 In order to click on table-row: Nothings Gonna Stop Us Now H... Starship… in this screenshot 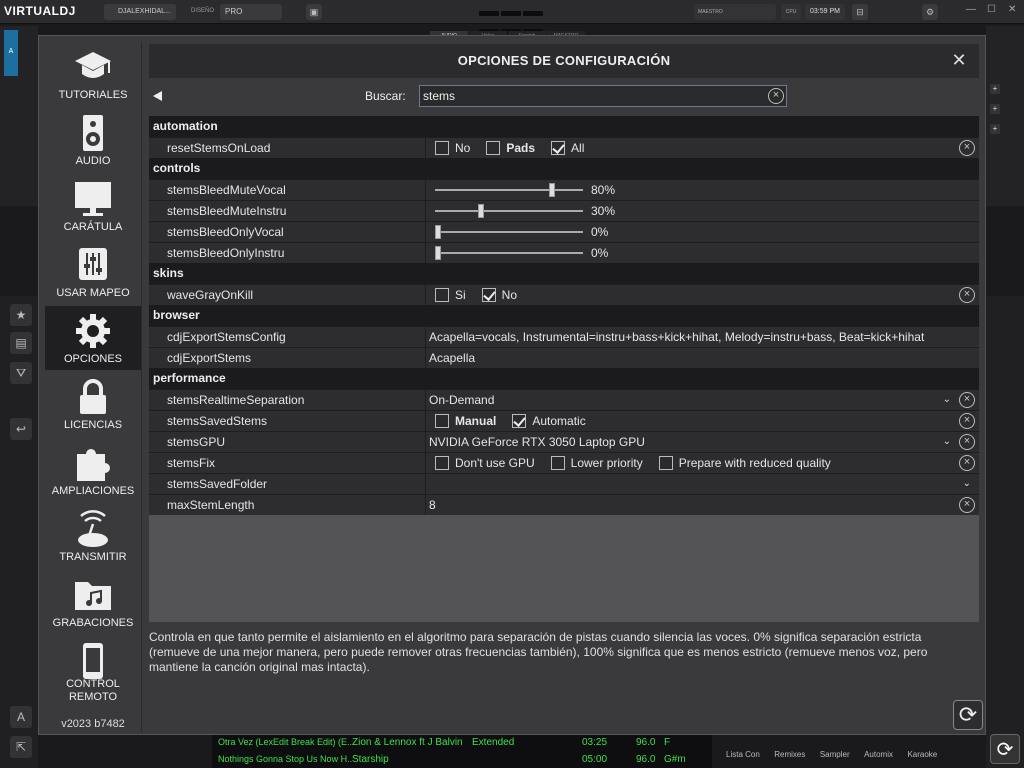, I will do `click(462, 759)`.